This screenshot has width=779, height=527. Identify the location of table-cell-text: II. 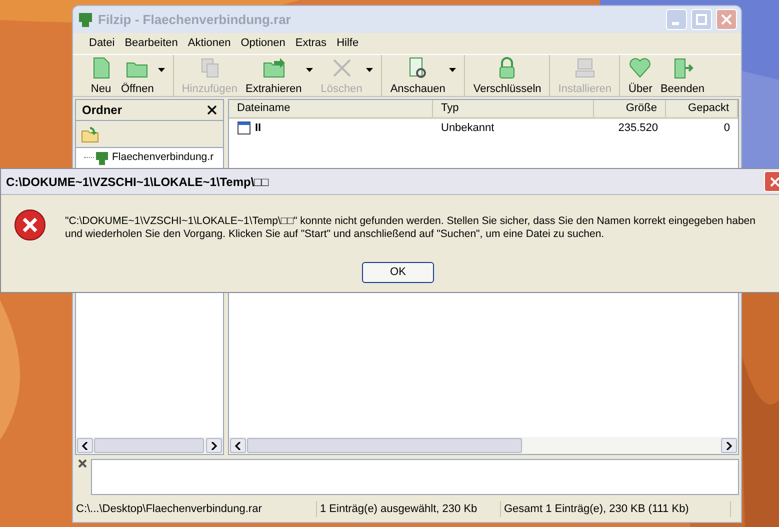
(258, 128).